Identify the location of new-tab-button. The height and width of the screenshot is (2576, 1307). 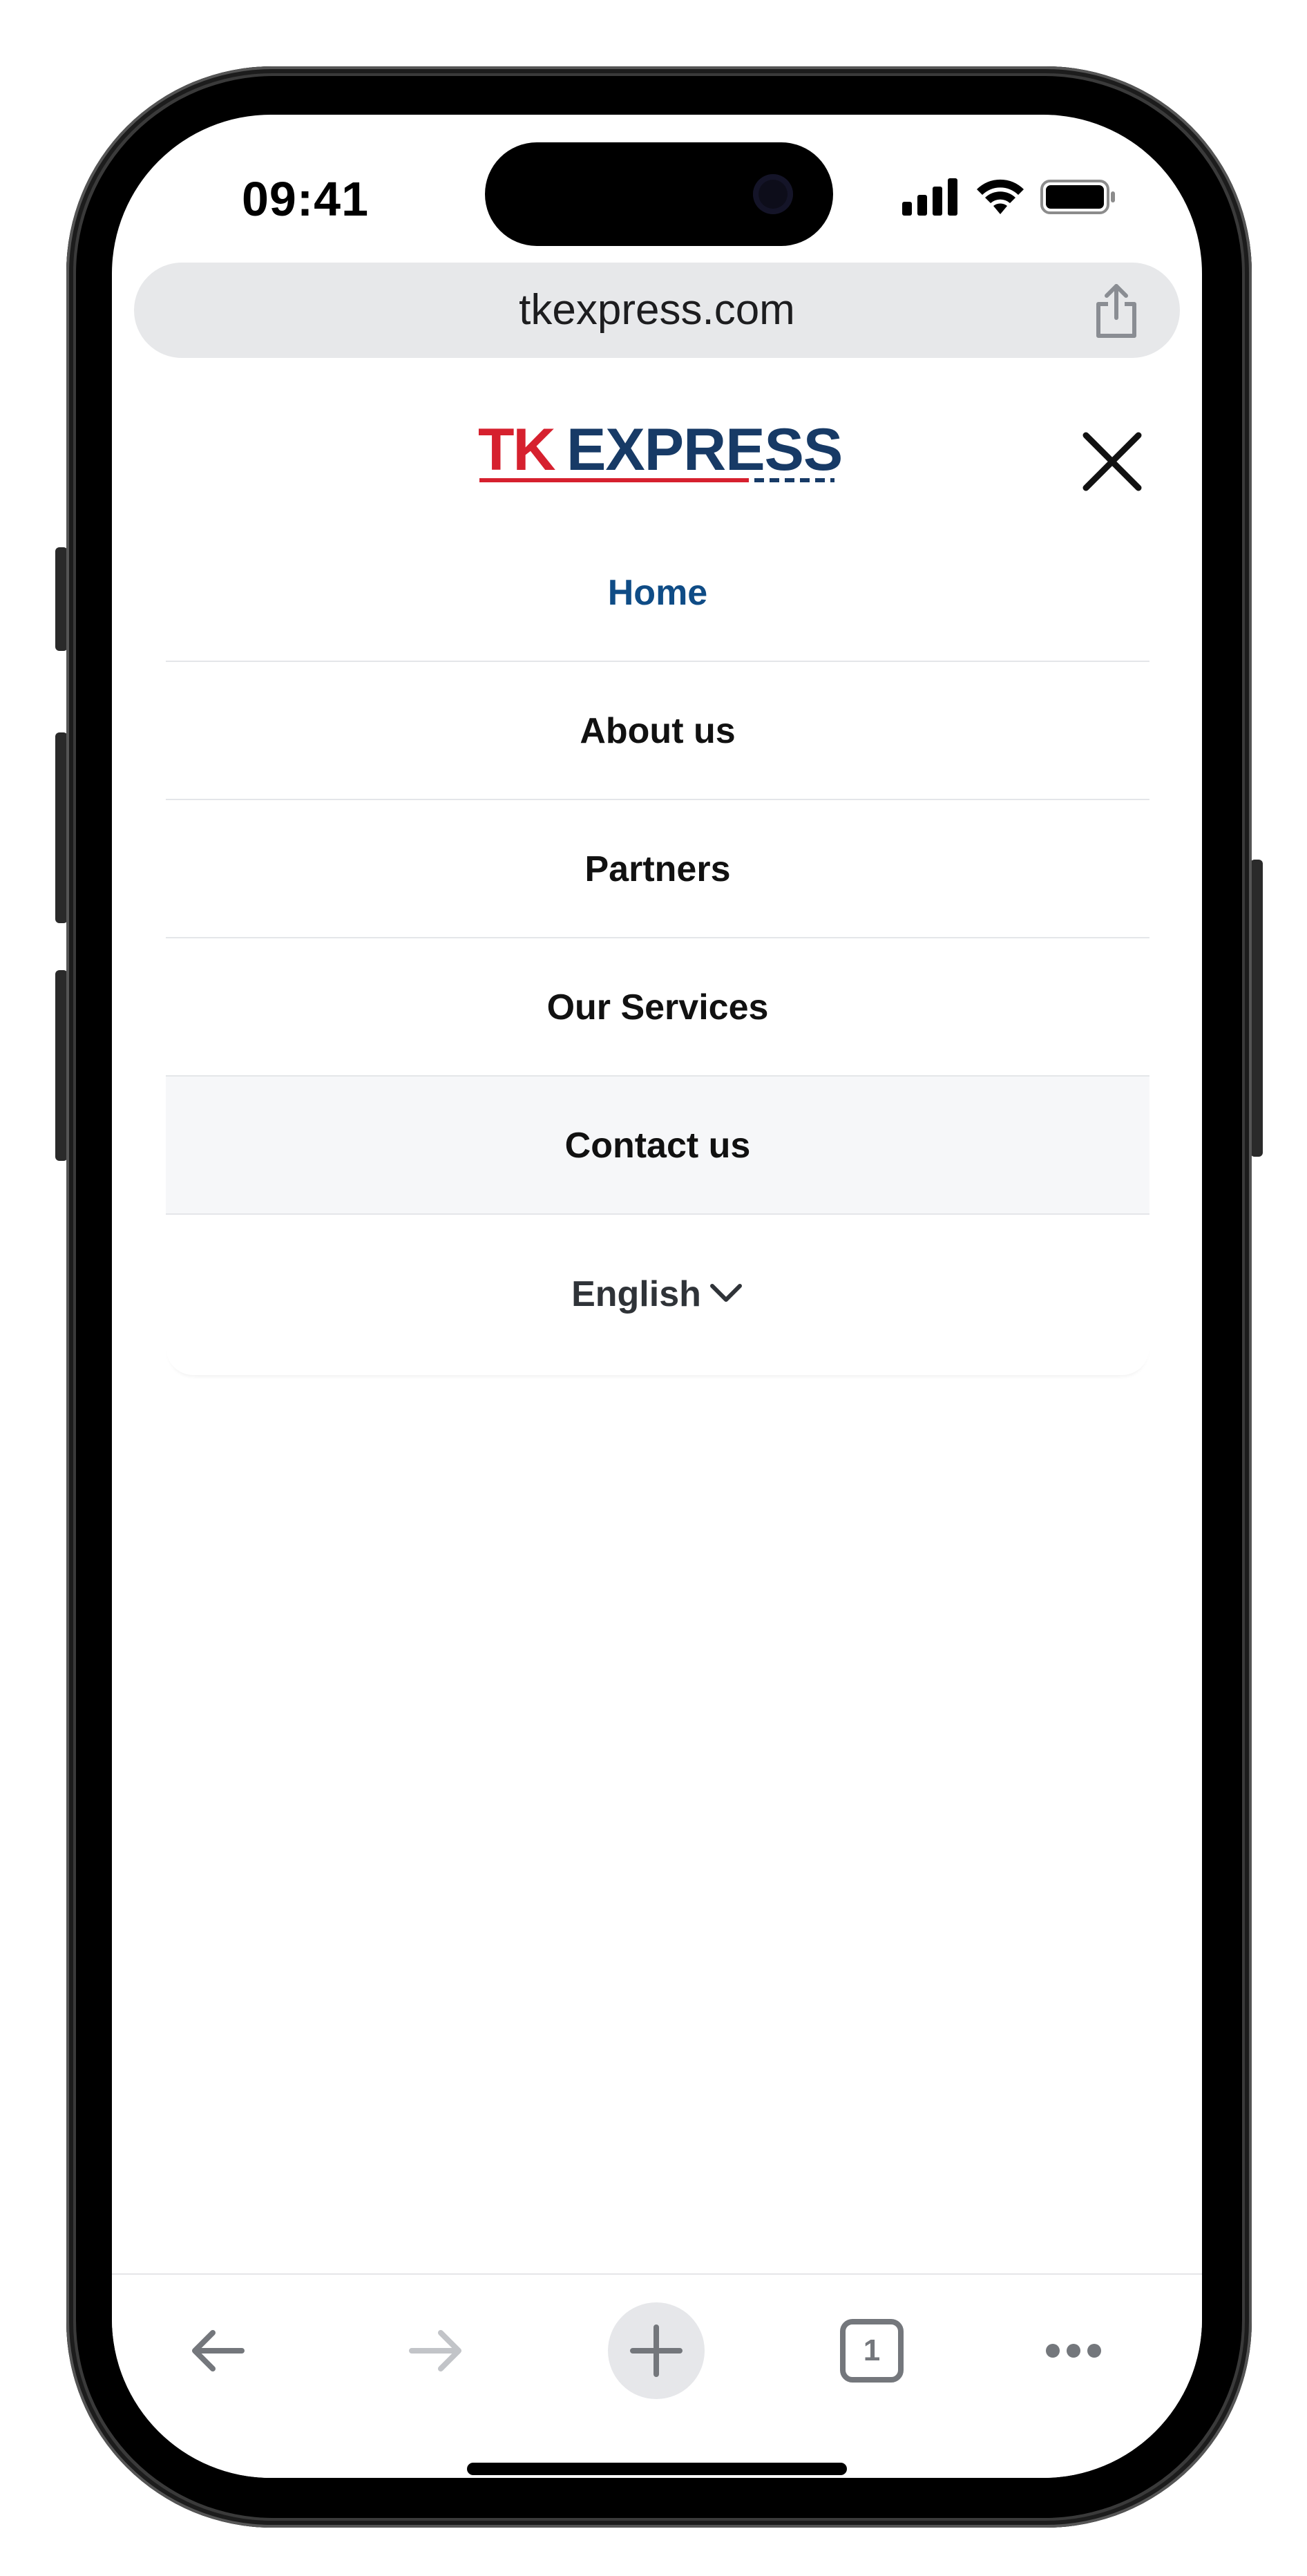
(656, 2350).